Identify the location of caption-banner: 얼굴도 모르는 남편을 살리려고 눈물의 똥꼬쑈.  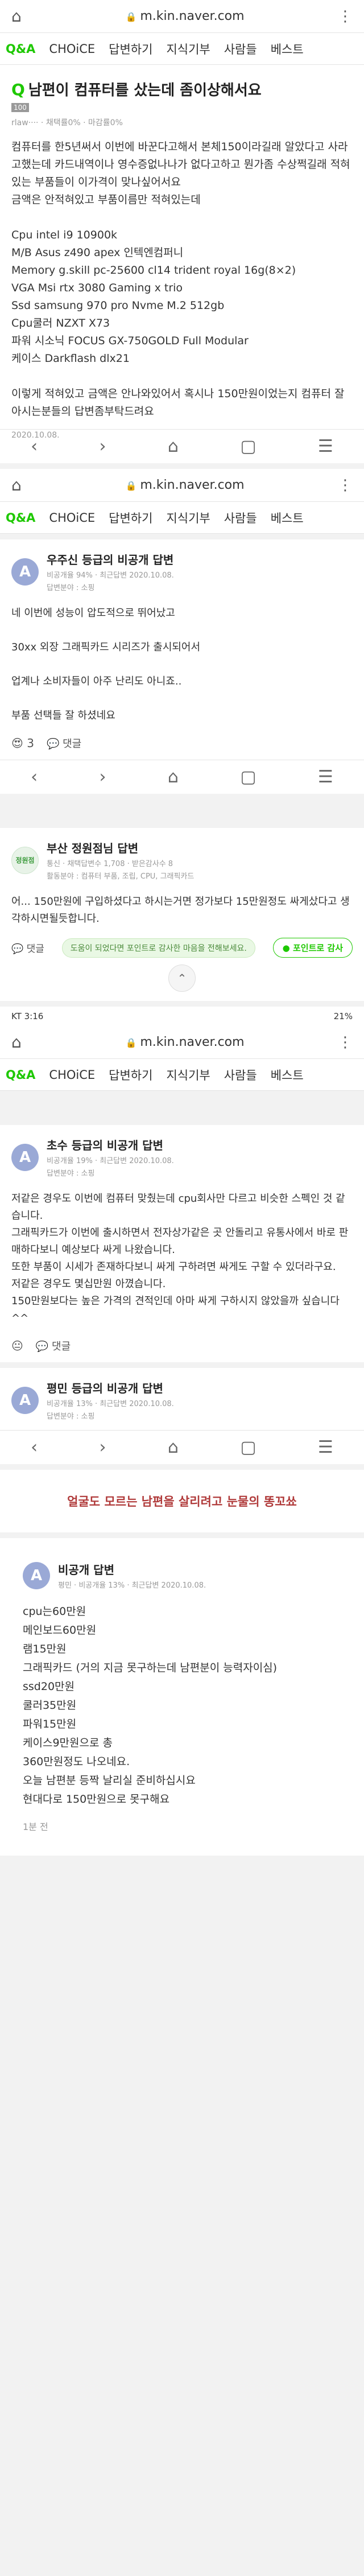
(182, 1501).